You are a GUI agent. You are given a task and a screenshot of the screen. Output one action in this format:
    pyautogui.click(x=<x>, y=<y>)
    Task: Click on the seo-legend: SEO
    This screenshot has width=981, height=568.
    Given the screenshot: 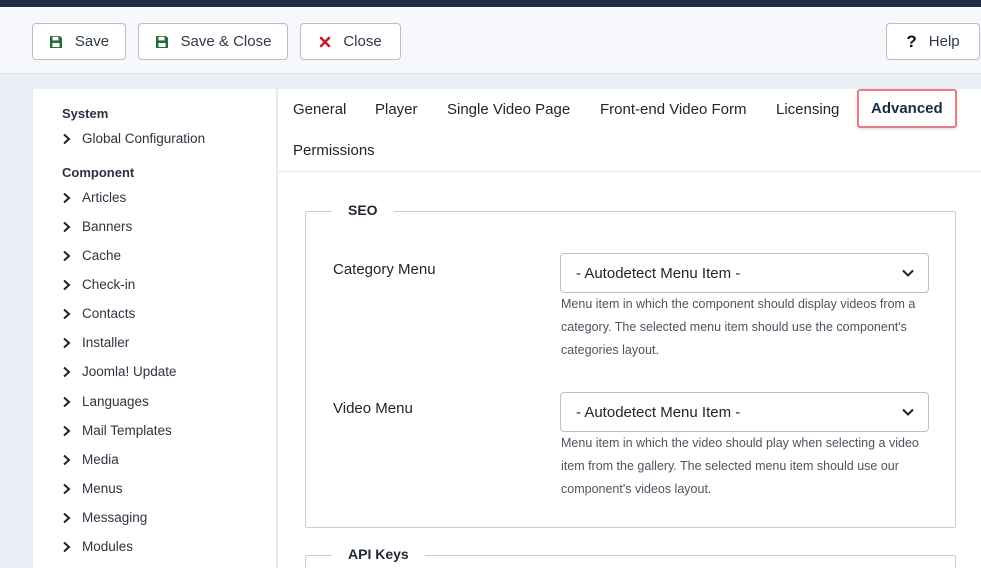 What is the action you would take?
    pyautogui.click(x=363, y=210)
    